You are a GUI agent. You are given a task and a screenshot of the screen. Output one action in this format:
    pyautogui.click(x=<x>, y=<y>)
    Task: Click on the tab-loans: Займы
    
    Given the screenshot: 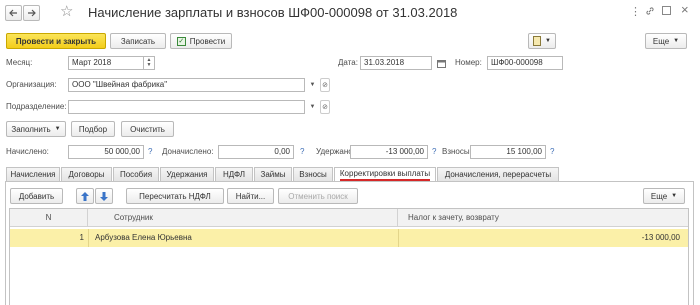 What is the action you would take?
    pyautogui.click(x=273, y=174)
    